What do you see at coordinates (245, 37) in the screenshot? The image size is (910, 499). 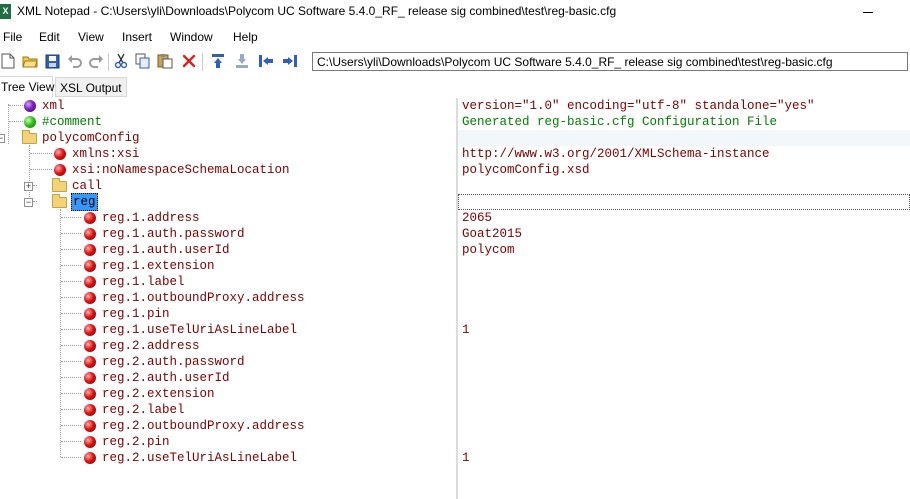 I see `menu-help: Help` at bounding box center [245, 37].